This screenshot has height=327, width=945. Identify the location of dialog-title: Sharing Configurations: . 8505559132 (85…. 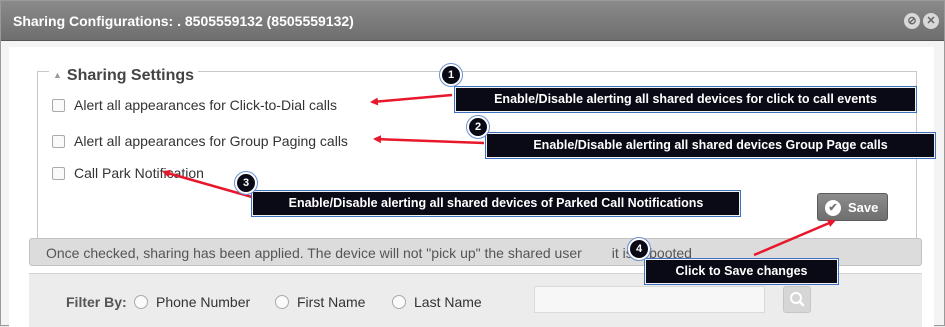
(183, 21).